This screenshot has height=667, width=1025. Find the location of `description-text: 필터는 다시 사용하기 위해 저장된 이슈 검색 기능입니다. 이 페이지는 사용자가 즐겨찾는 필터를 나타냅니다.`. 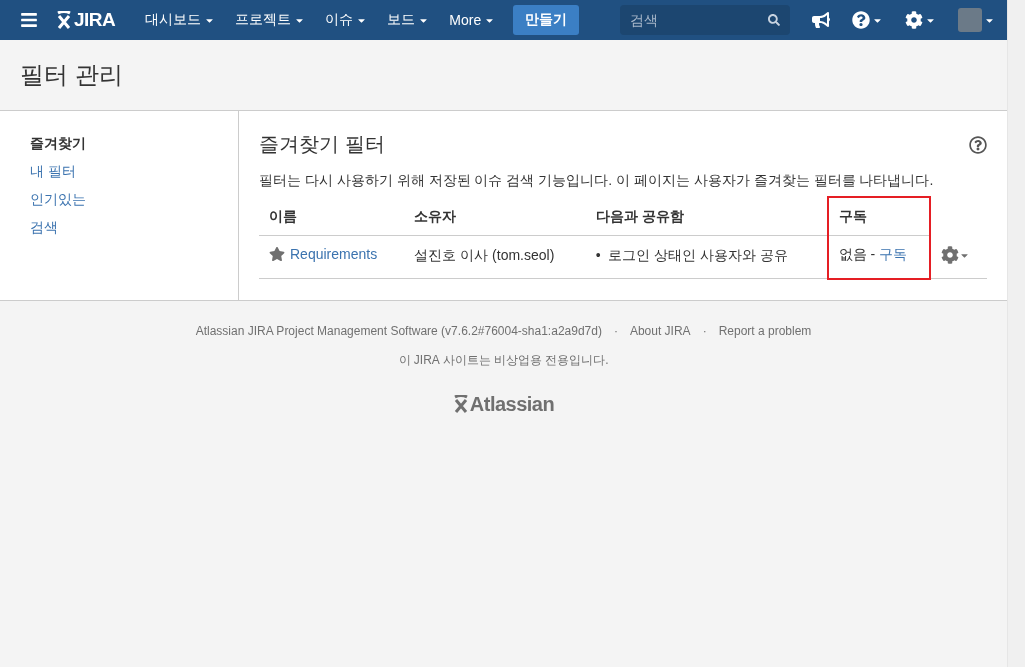

description-text: 필터는 다시 사용하기 위해 저장된 이슈 검색 기능입니다. 이 페이지는 사용자가 즐겨찾는 필터를 나타냅니다. is located at coordinates (597, 181).